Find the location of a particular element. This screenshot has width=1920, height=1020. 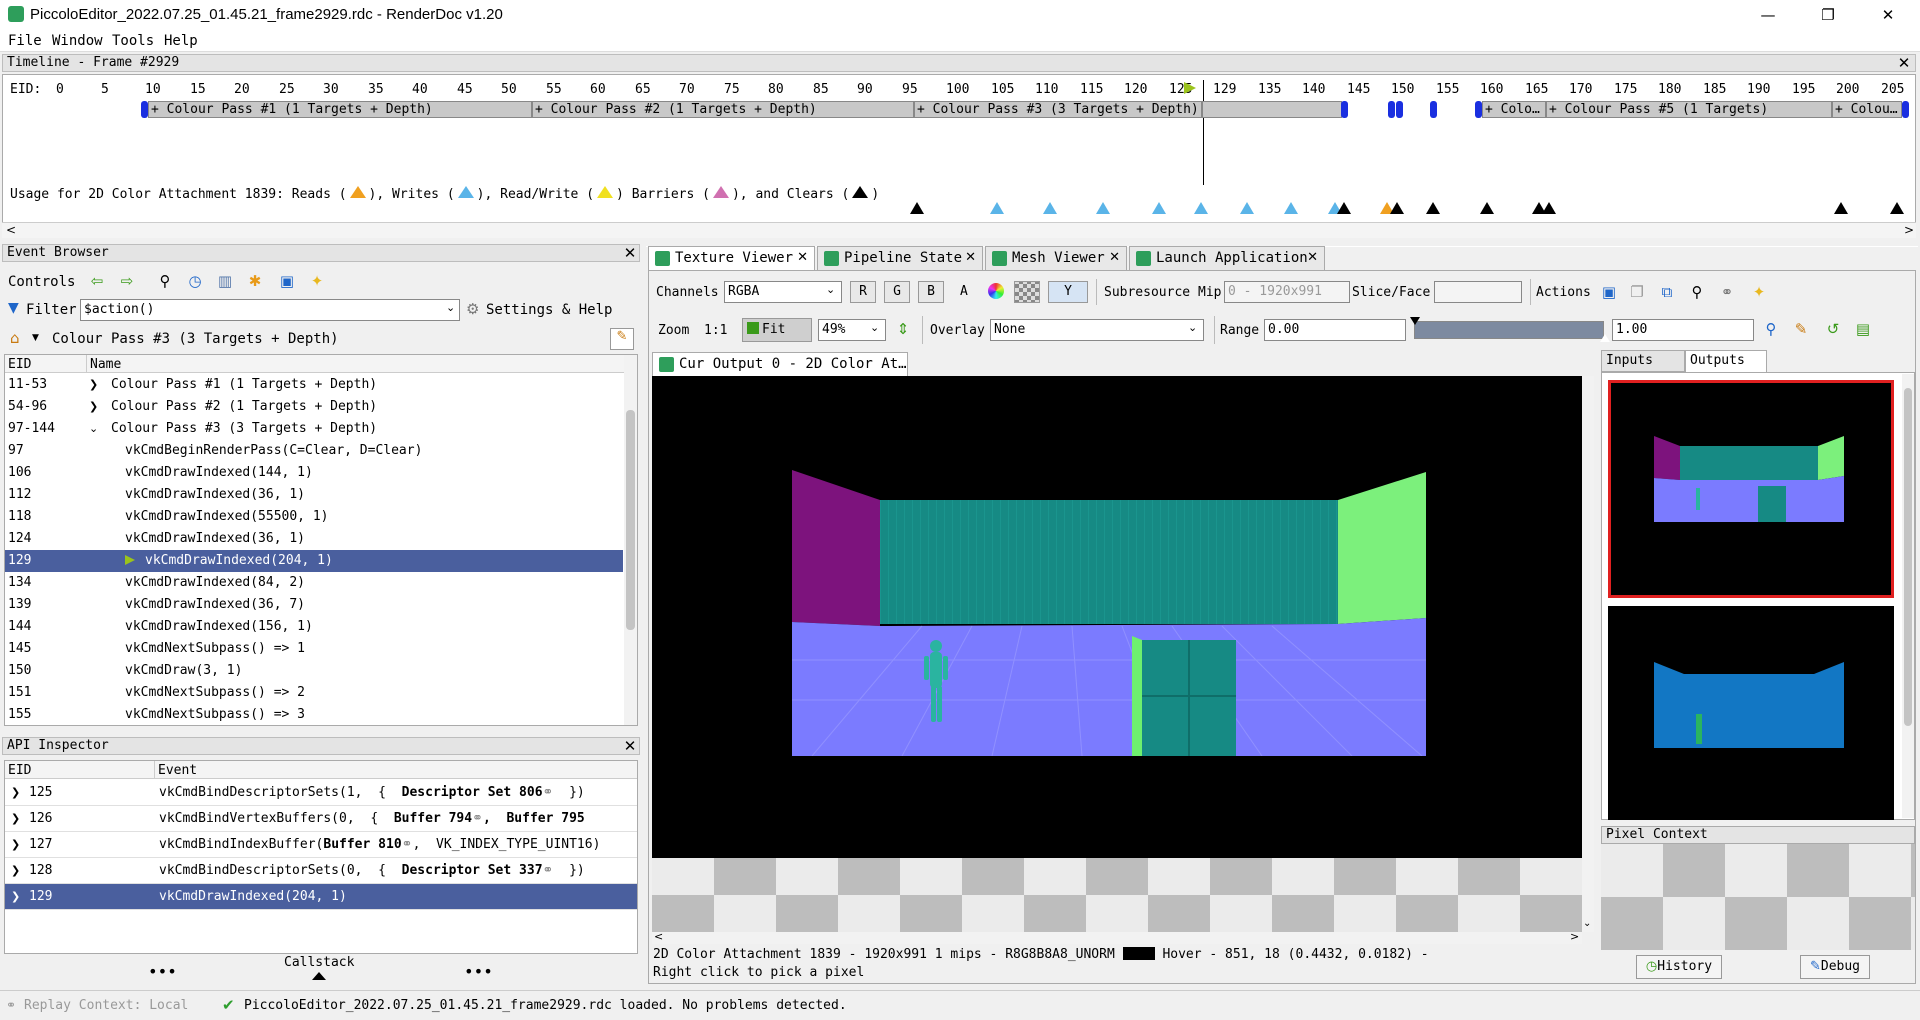

reset-range-icon: ↺ is located at coordinates (1833, 329).